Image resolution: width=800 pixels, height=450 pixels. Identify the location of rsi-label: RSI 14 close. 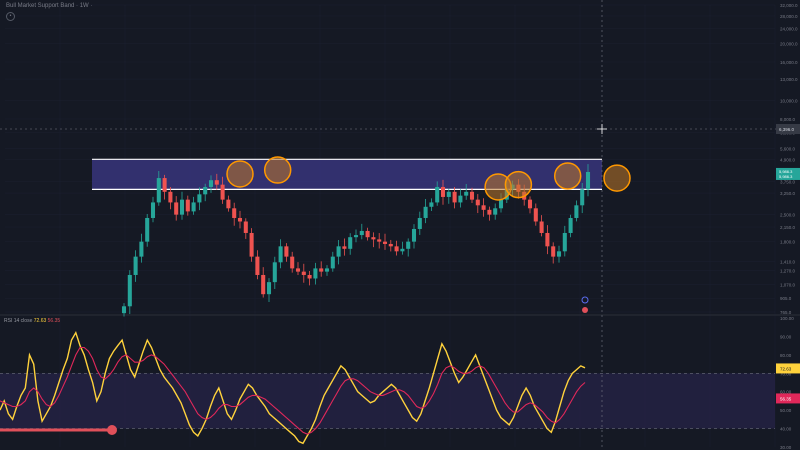
(18, 321).